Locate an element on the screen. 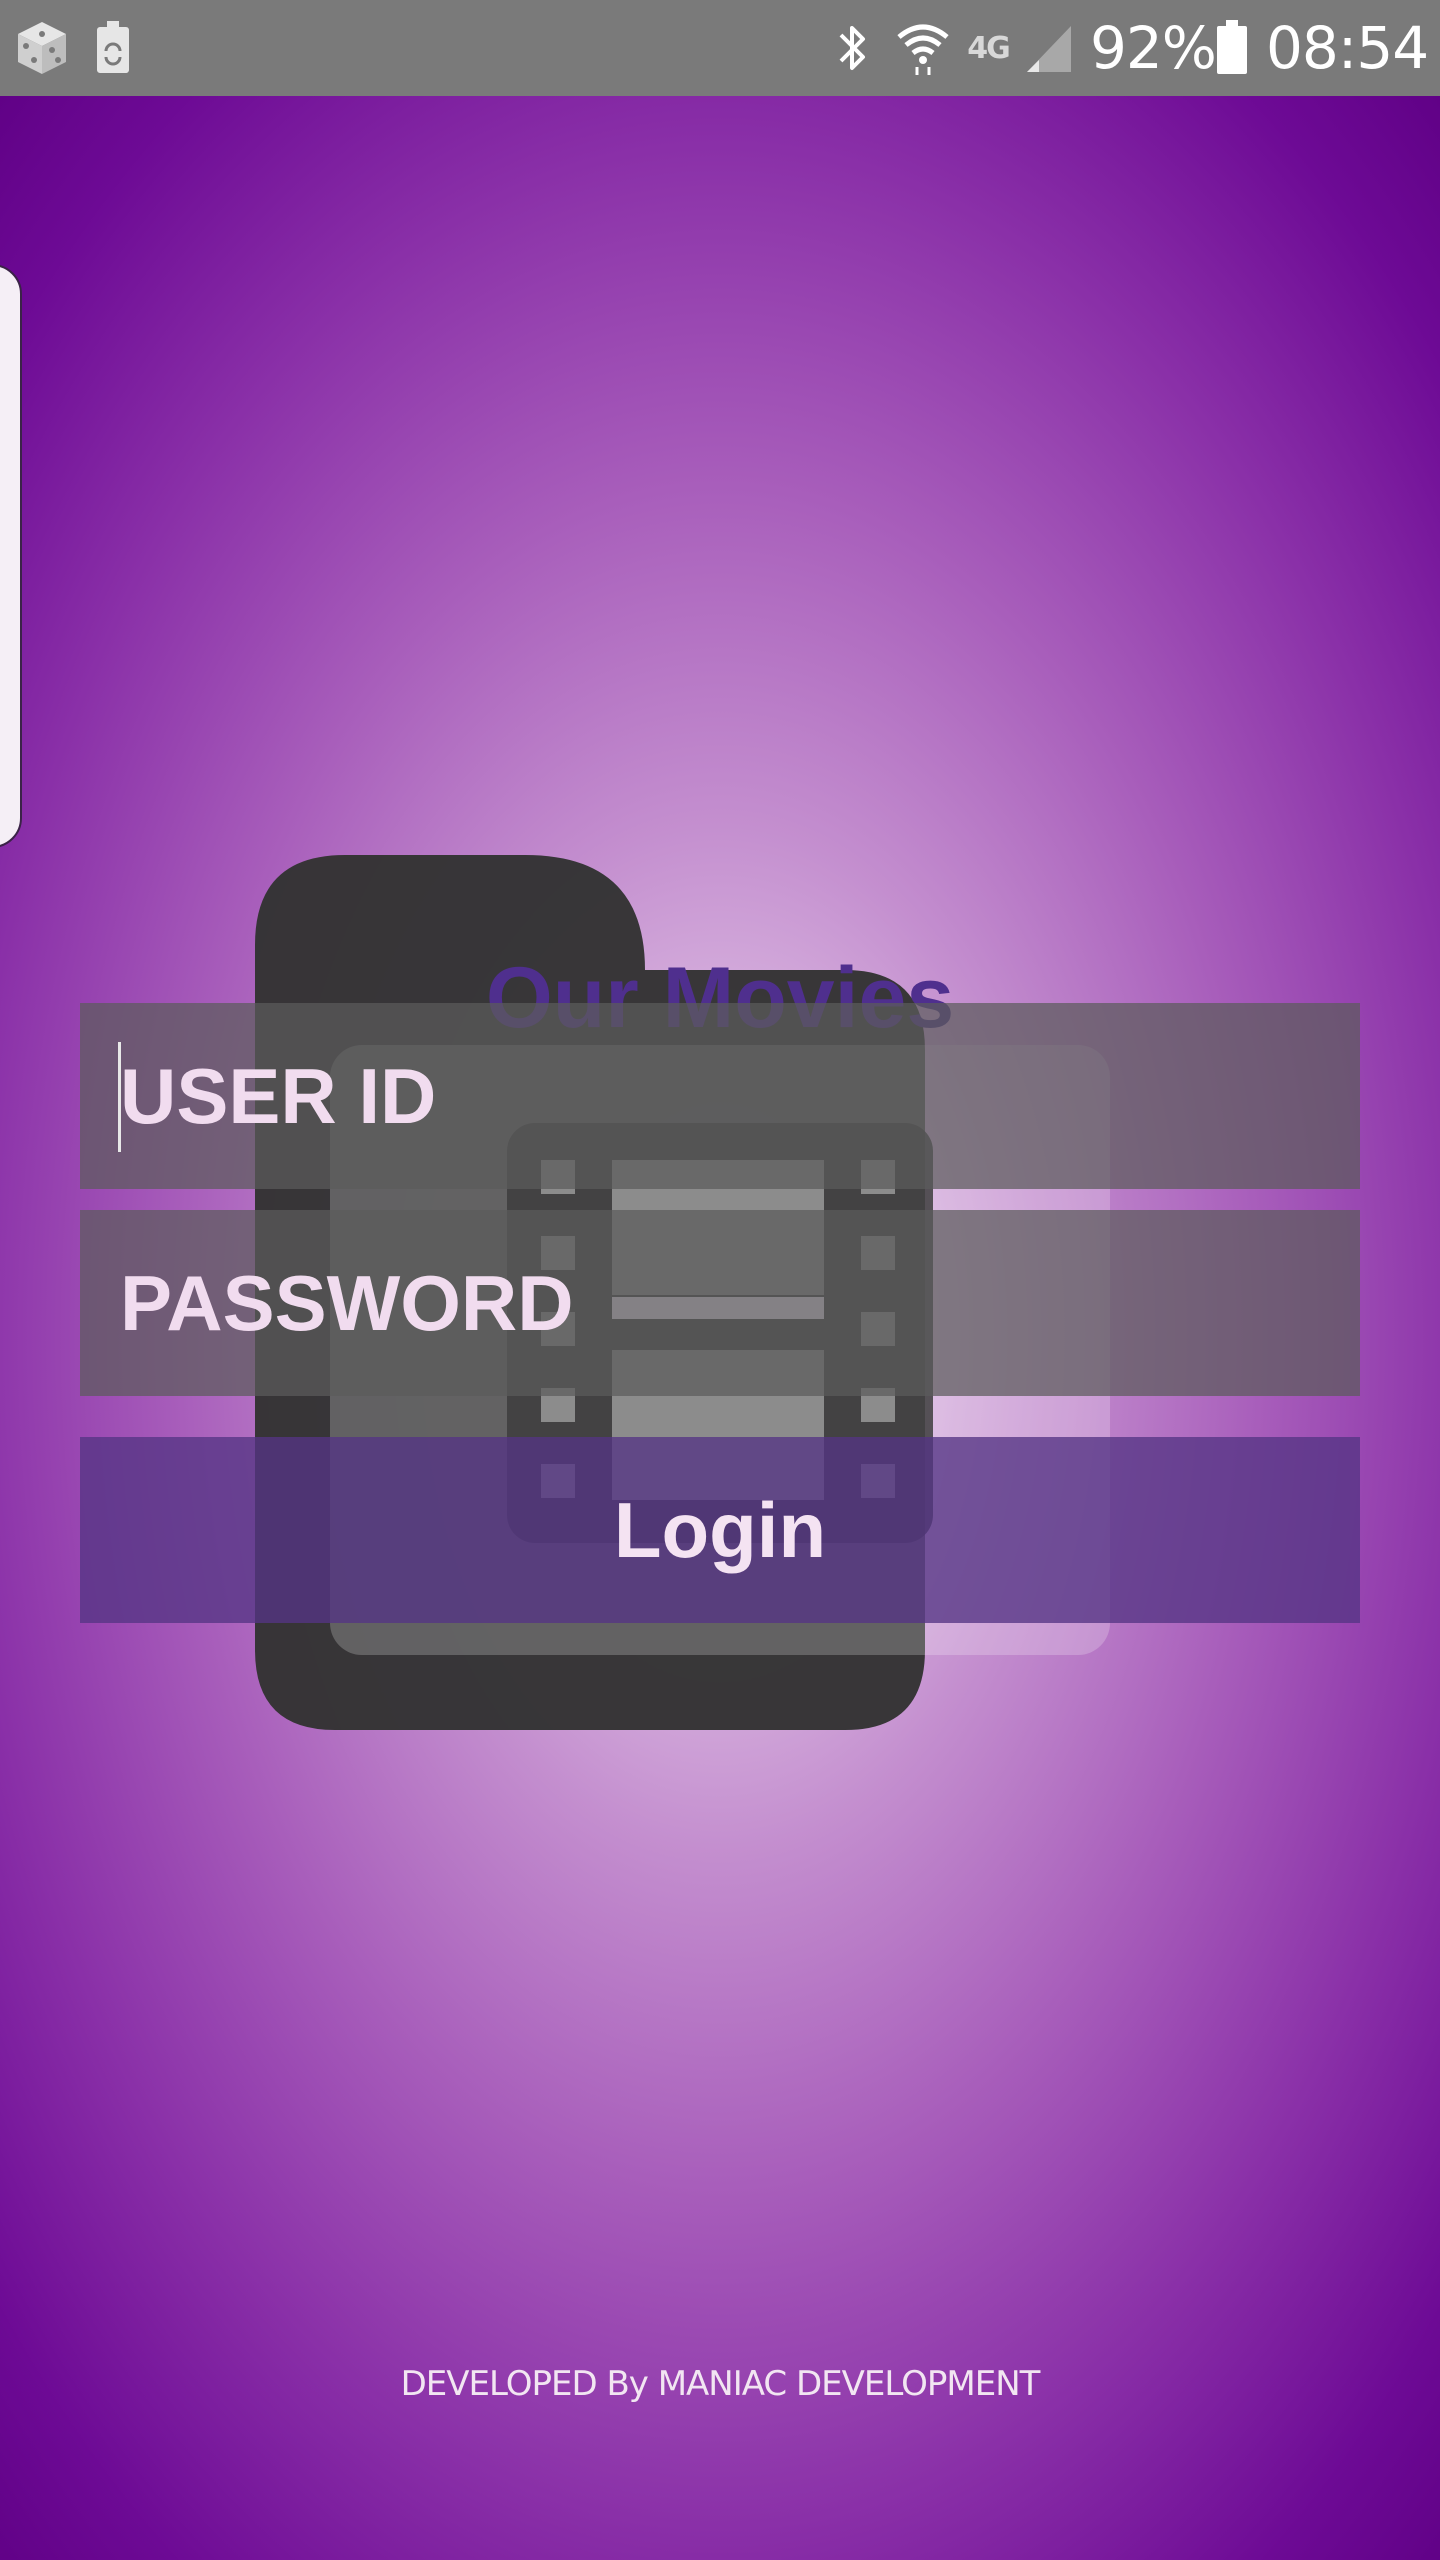 The height and width of the screenshot is (2560, 1440). developer-credit: DEVELOPED By MANIAC DEVELOPMENT is located at coordinates (720, 2384).